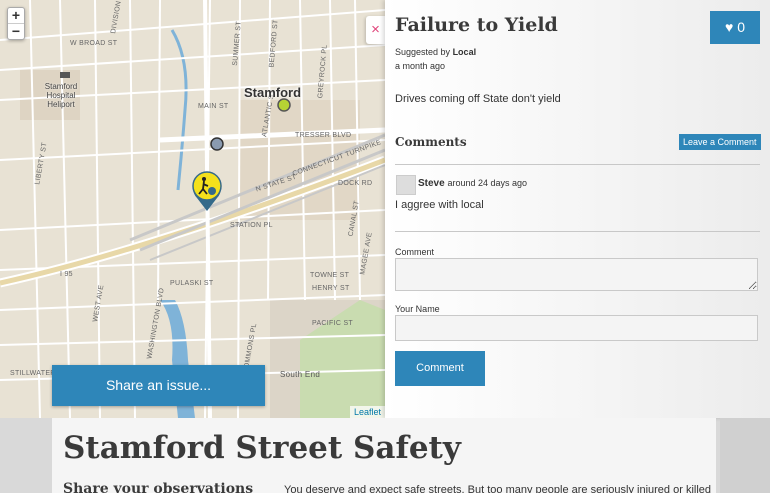 The image size is (770, 493). I want to click on comment-label: Comment, so click(415, 252).